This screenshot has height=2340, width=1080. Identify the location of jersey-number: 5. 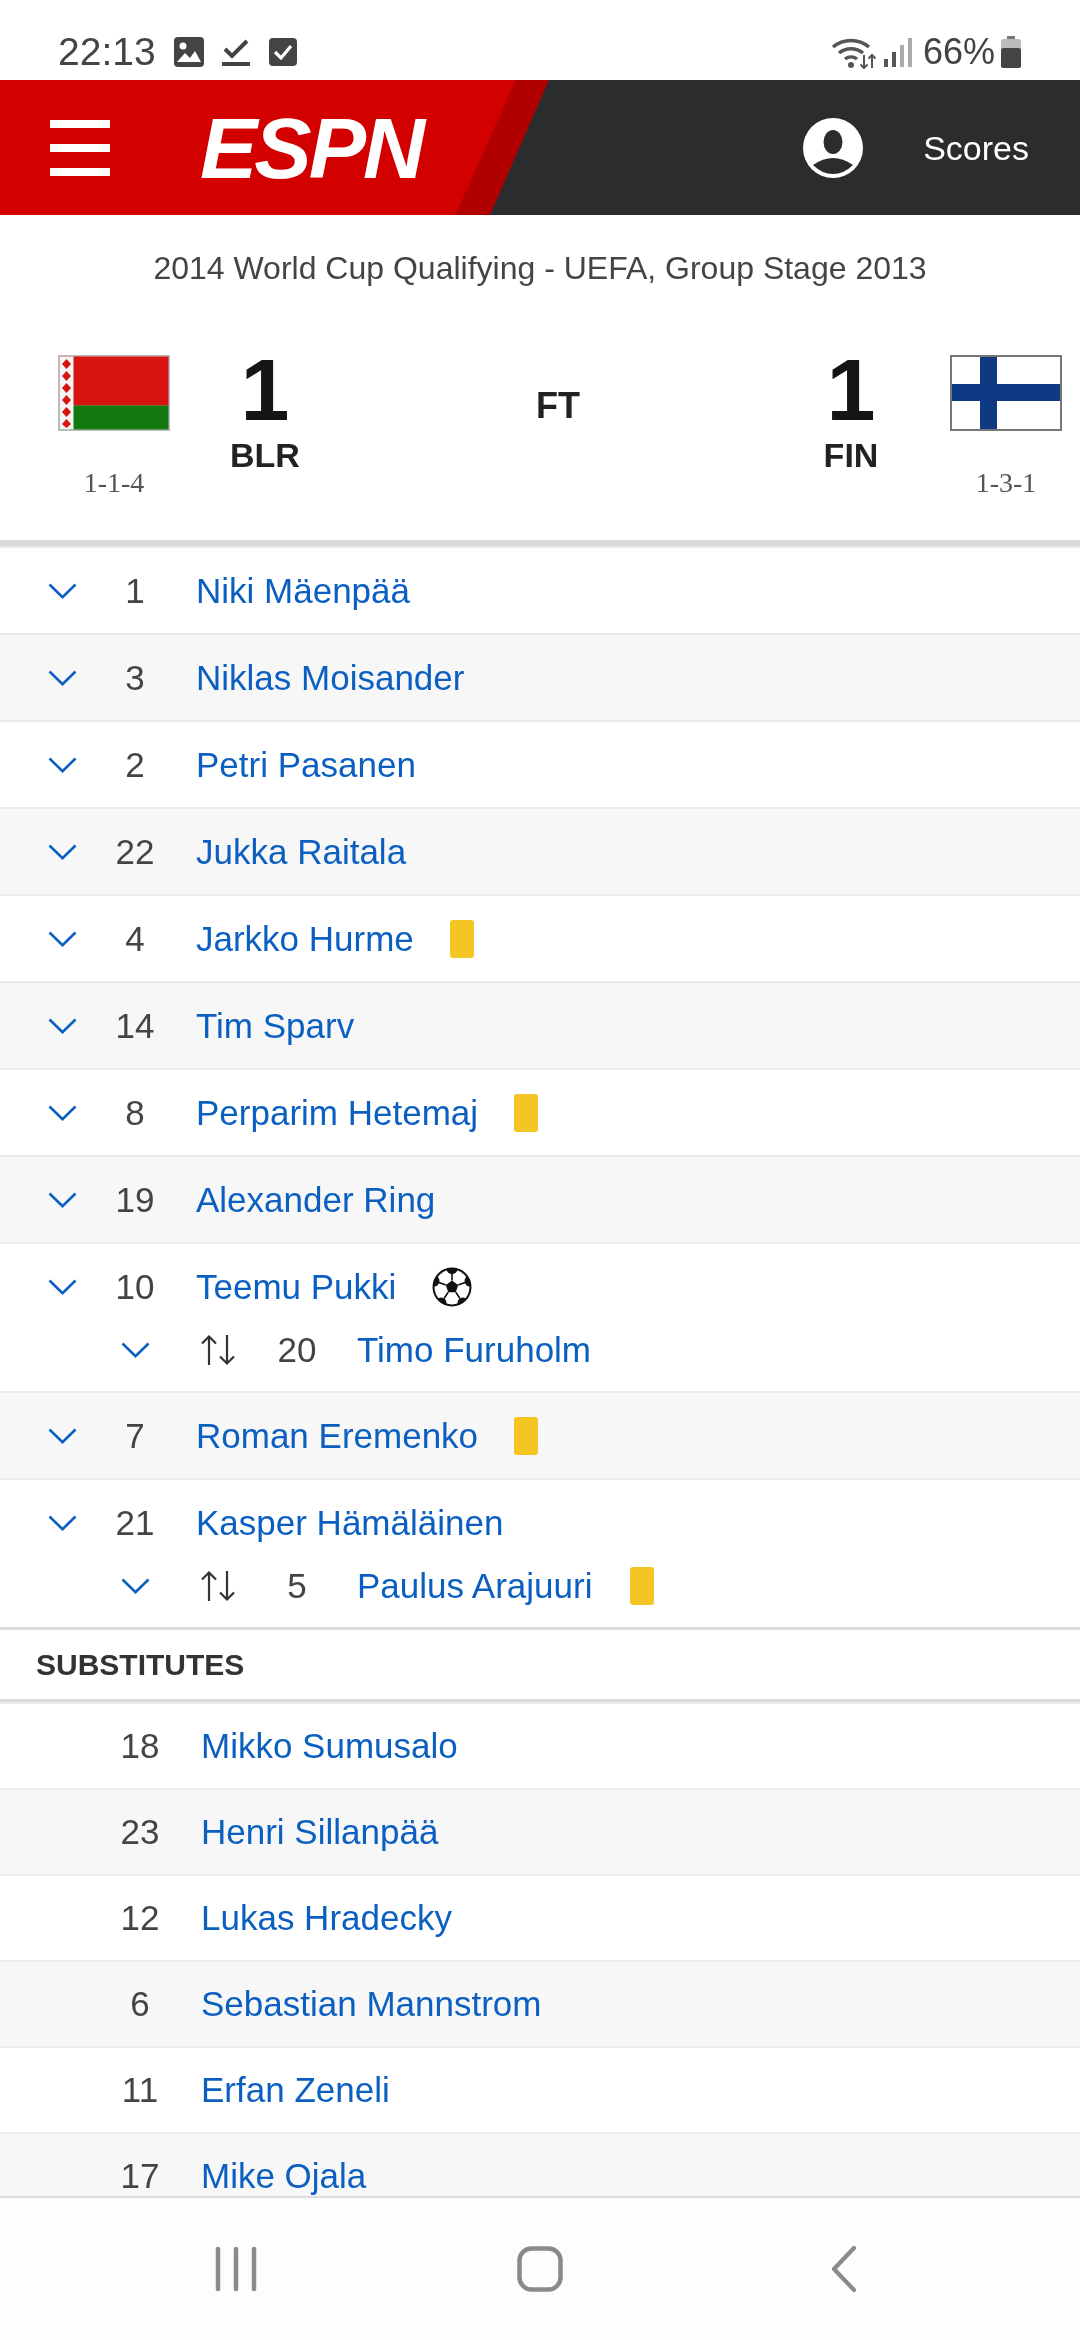
(297, 1586).